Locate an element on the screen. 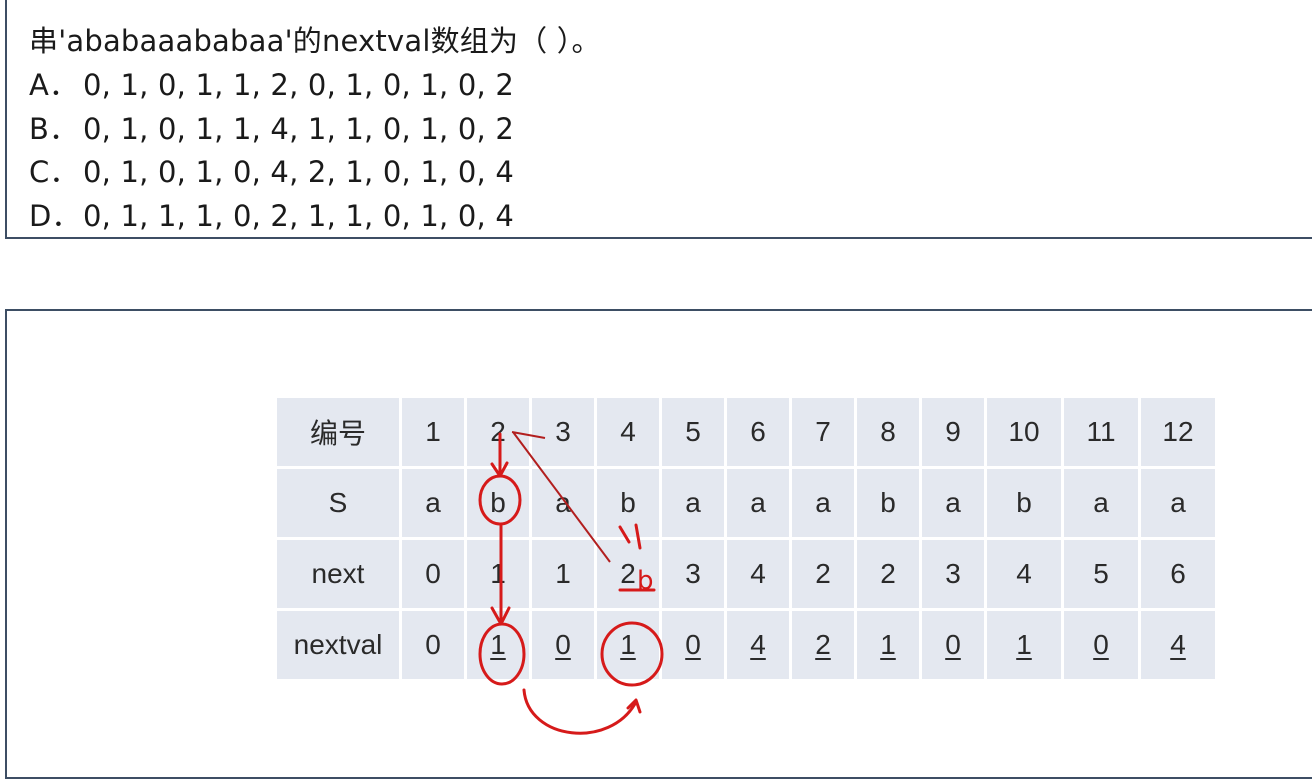 This screenshot has height=779, width=1312. row-next: next 0 1 1 2 3 4 2 2 3 4 5 6 is located at coordinates (746, 574).